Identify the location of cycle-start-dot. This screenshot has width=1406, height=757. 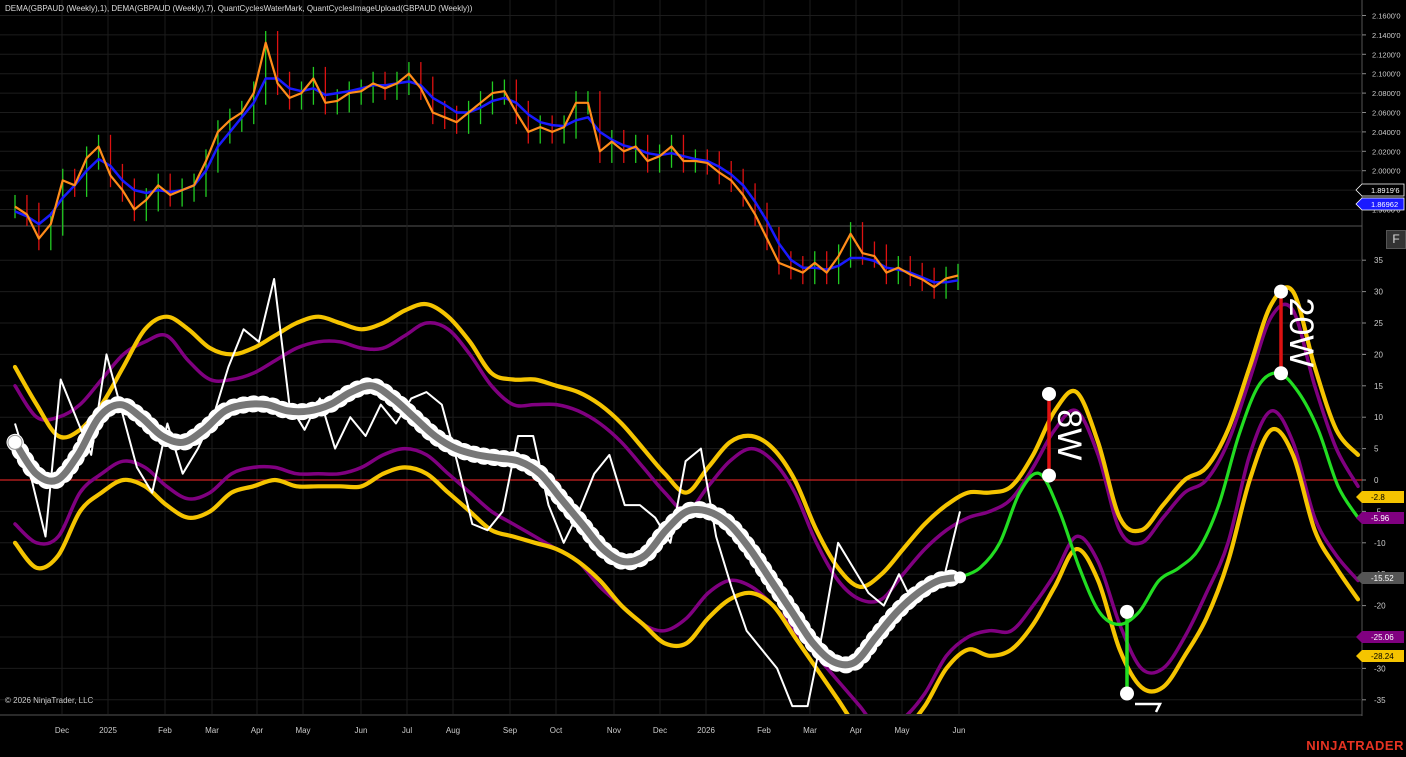
(15, 442).